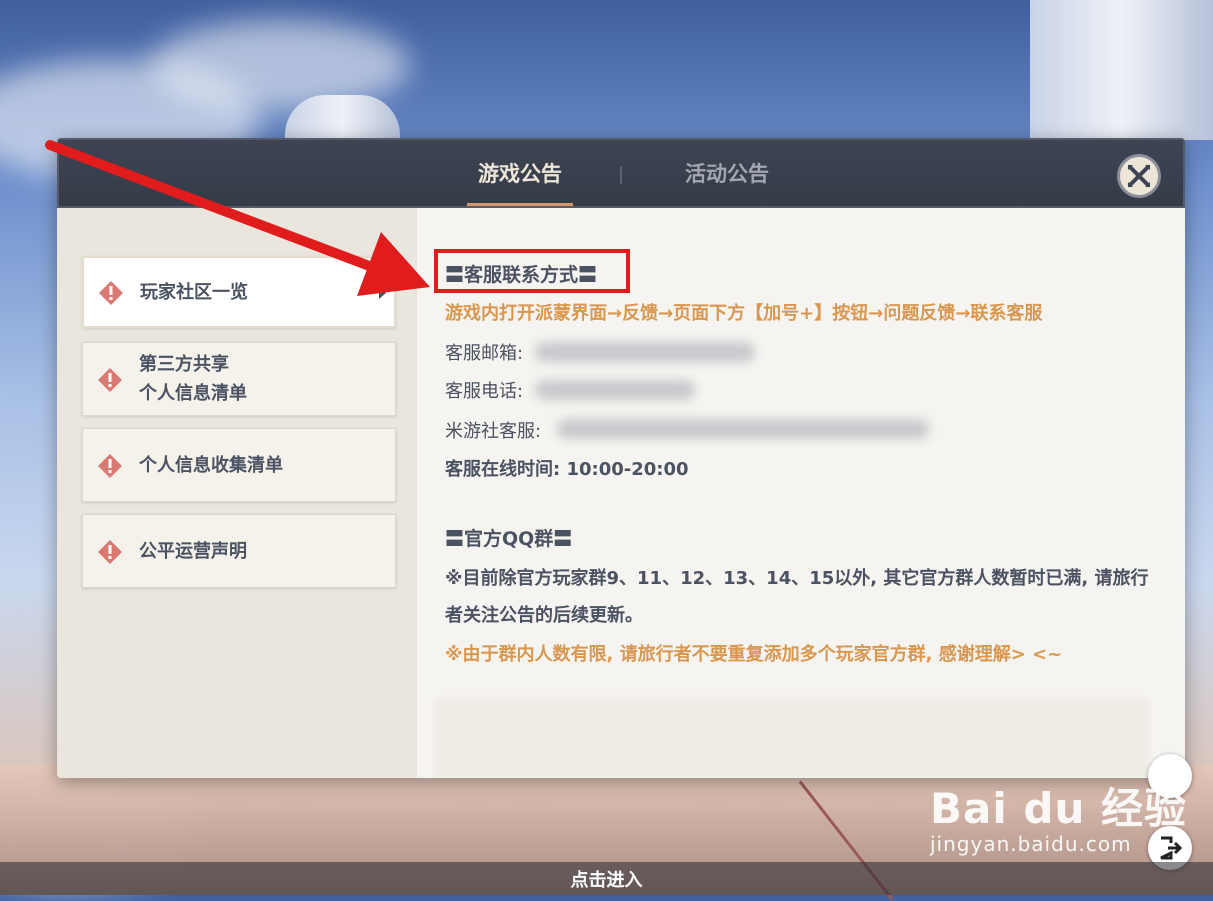 Image resolution: width=1213 pixels, height=901 pixels. What do you see at coordinates (1058, 808) in the screenshot?
I see `watermark-main: Bai du 经验` at bounding box center [1058, 808].